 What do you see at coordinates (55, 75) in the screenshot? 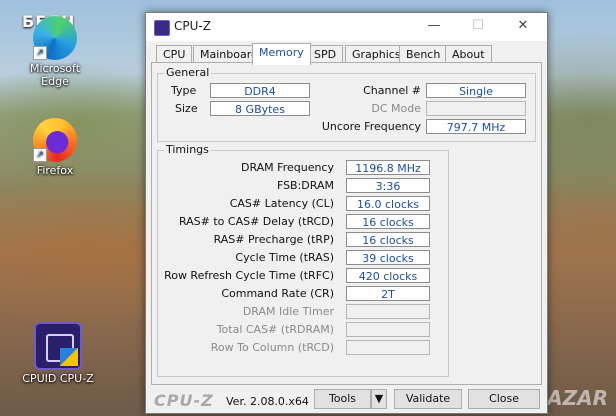
I see `desktop-icon-label: Microsoft Edge` at bounding box center [55, 75].